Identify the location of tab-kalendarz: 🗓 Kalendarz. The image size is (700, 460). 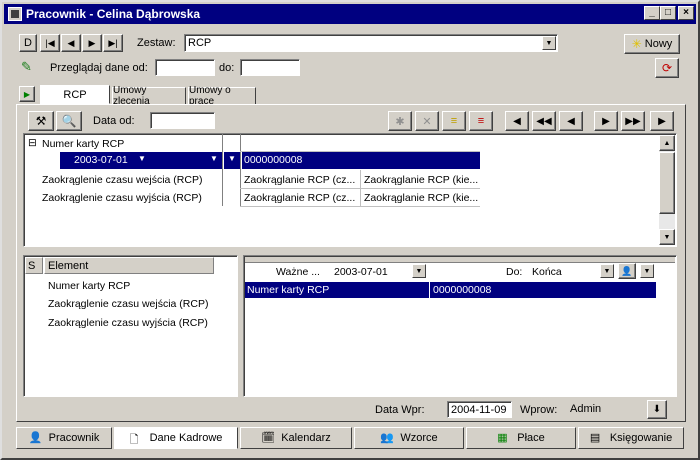
(296, 438).